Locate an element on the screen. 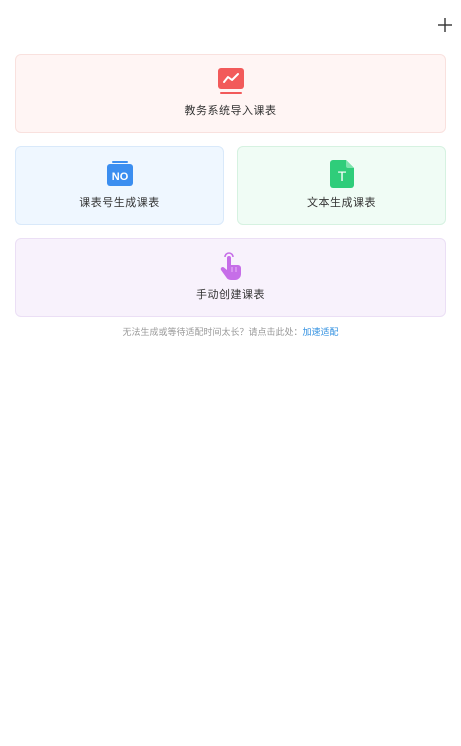 The height and width of the screenshot is (746, 461). adaptation-hint: 无法生成或等待适配时间太长？请点击此处：加速适配 is located at coordinates (230, 333).